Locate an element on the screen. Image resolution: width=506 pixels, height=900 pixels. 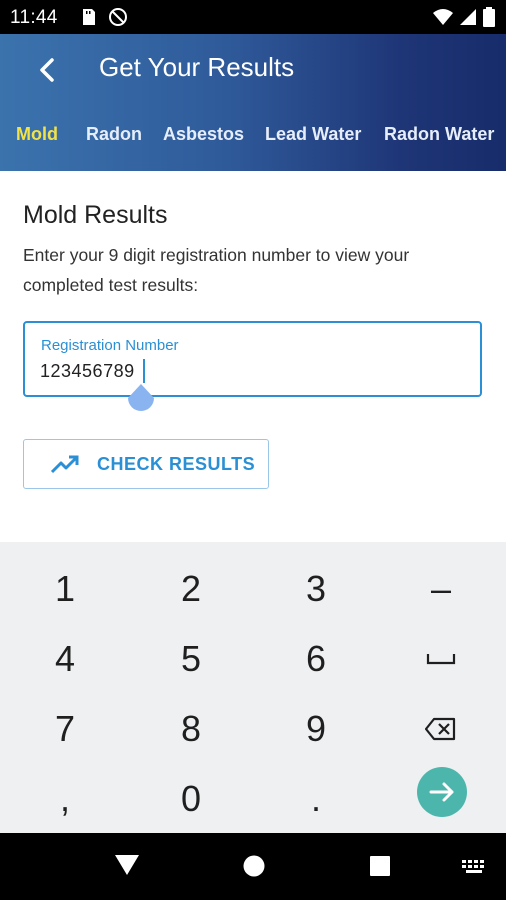
key-7: 7 is located at coordinates (65, 729).